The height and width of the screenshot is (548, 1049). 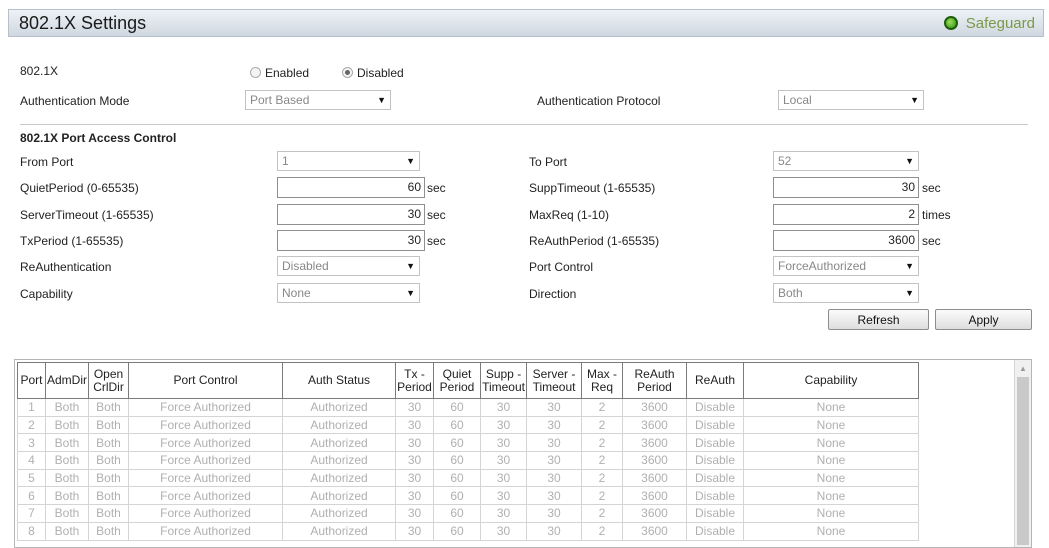 I want to click on enabled-radio, so click(x=255, y=72).